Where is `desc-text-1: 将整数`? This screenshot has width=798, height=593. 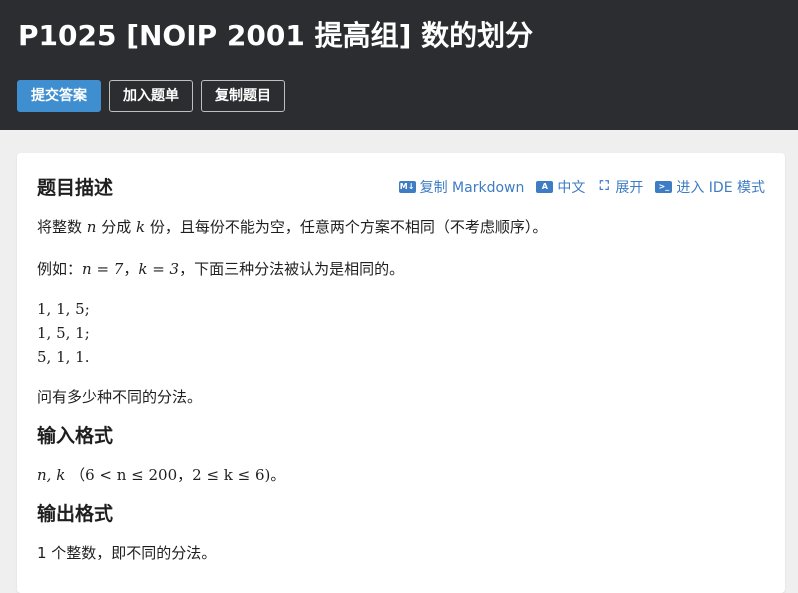
desc-text-1: 将整数 is located at coordinates (60, 227).